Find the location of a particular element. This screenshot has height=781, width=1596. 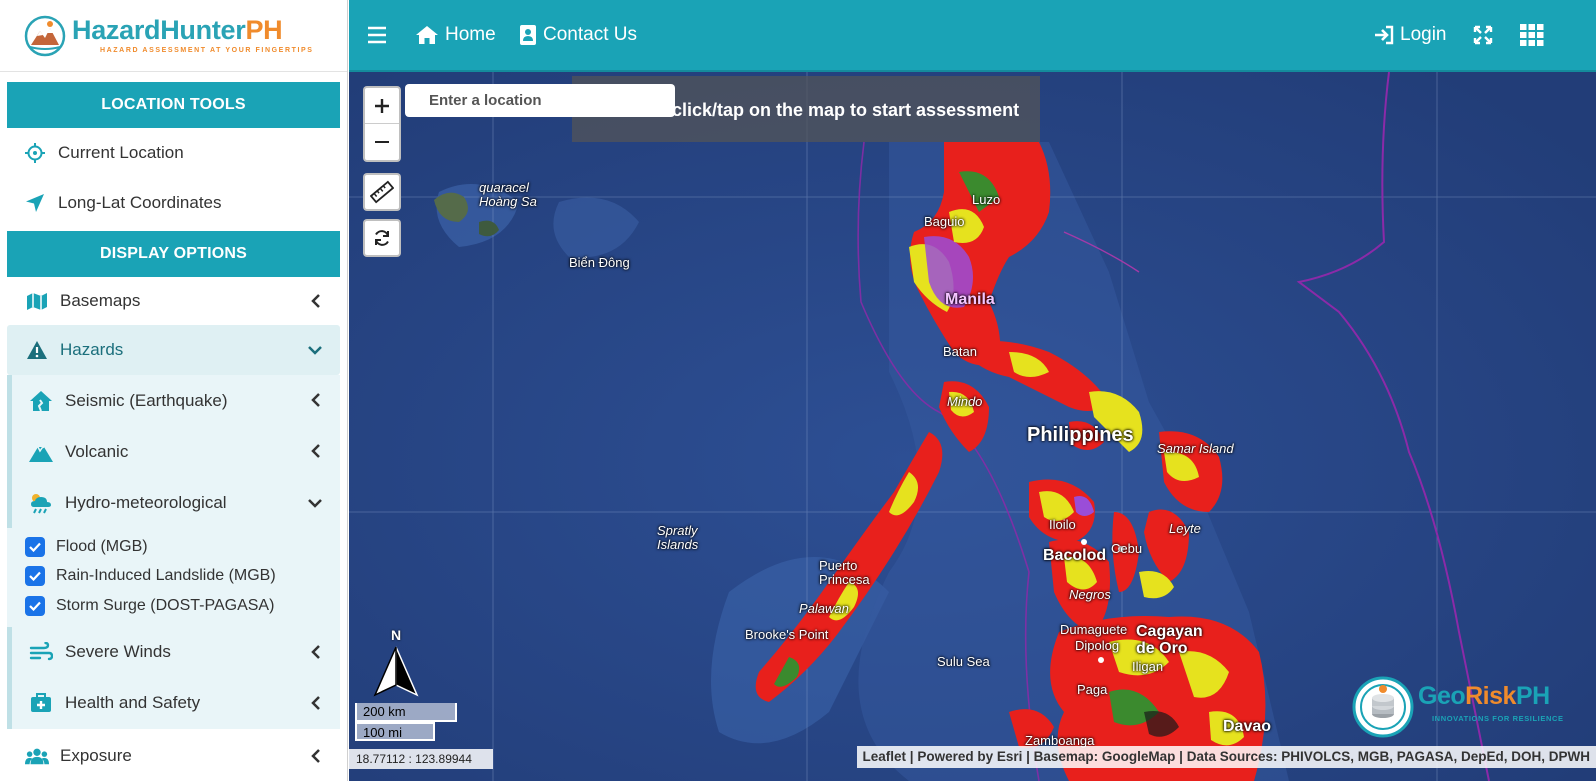

storm-surge-label: Storm Surge (DOST-PAGASA) is located at coordinates (165, 605).